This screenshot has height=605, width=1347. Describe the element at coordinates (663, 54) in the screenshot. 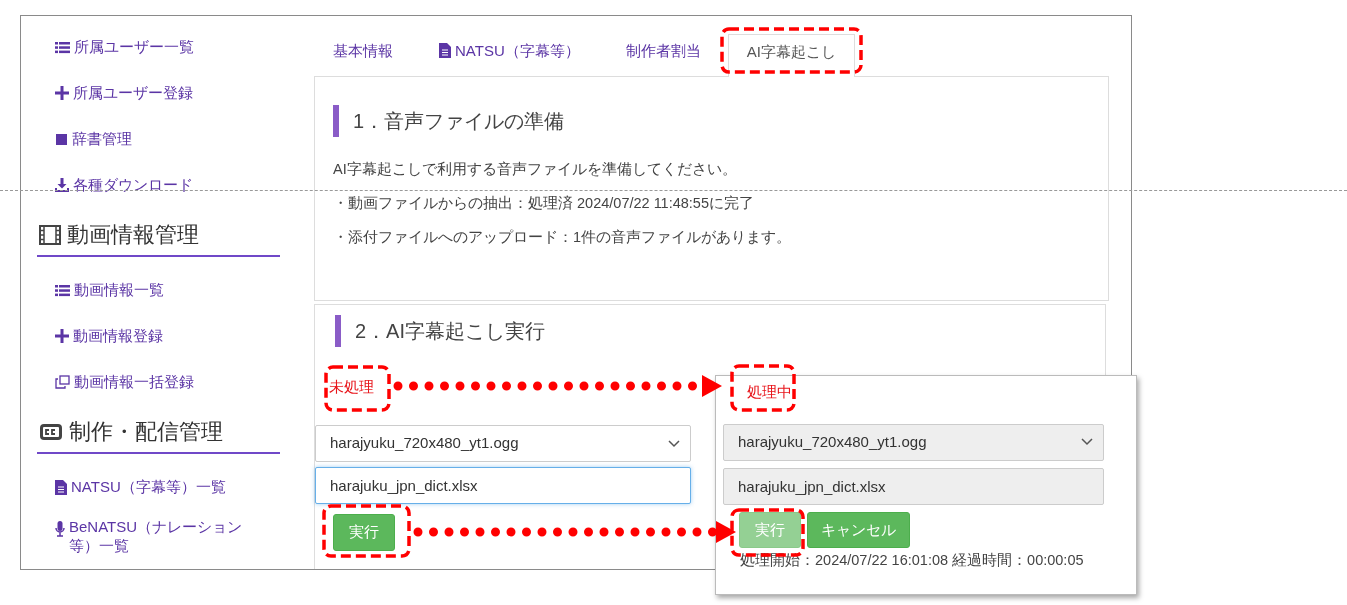

I see `tab: 制作者割当` at that location.